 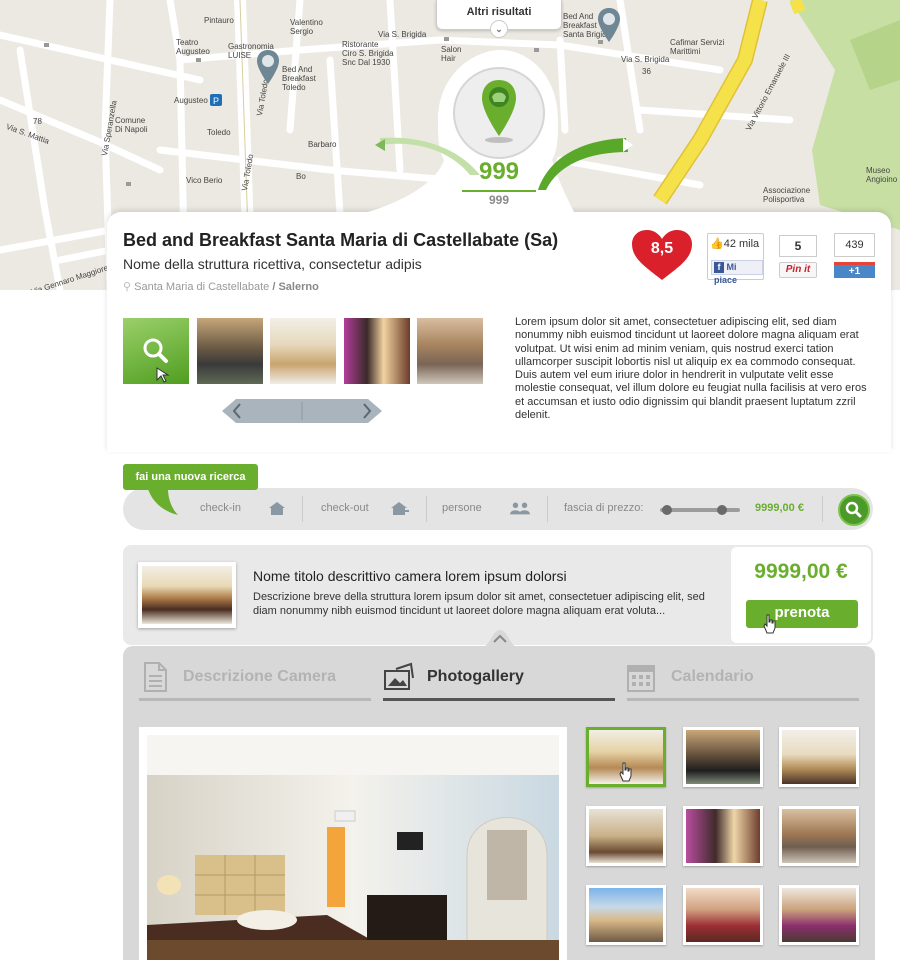 What do you see at coordinates (295, 287) in the screenshot?
I see `location-region: / Salerno` at bounding box center [295, 287].